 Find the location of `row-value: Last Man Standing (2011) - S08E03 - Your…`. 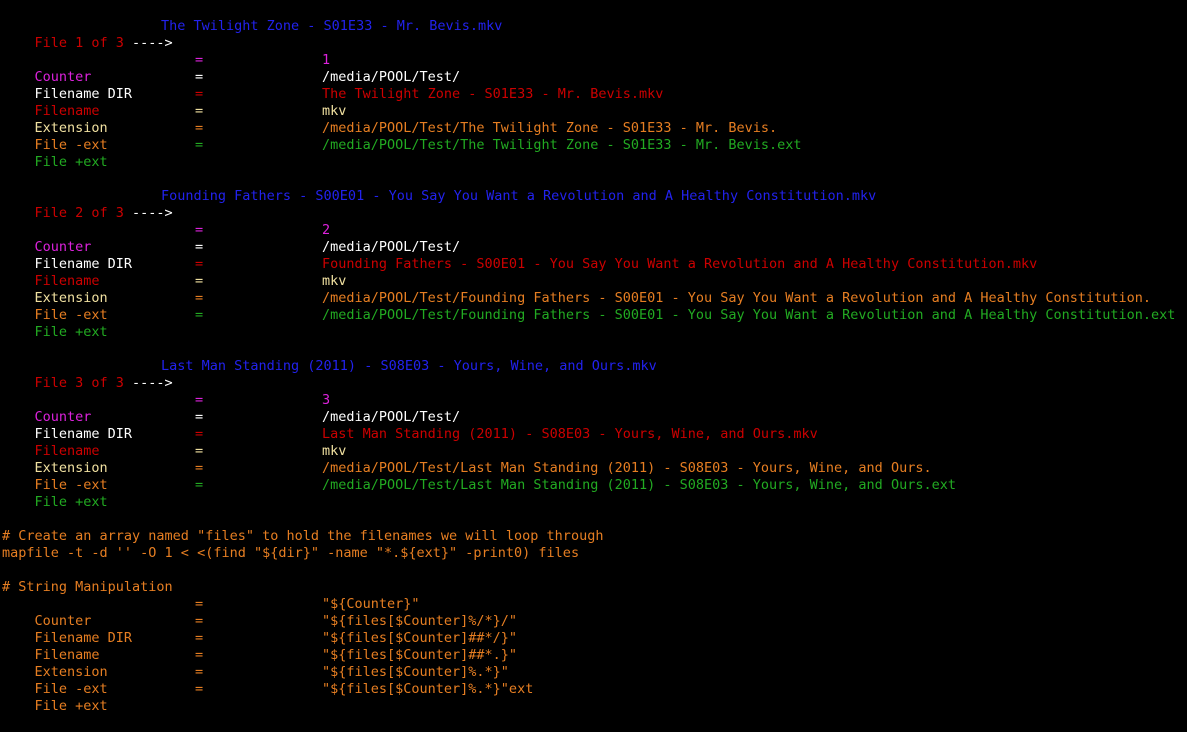

row-value: Last Man Standing (2011) - S08E03 - Your… is located at coordinates (570, 434).